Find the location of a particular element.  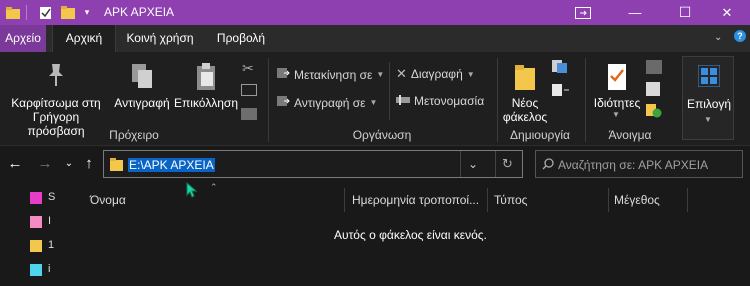

cut-icon: ✂ is located at coordinates (248, 68).